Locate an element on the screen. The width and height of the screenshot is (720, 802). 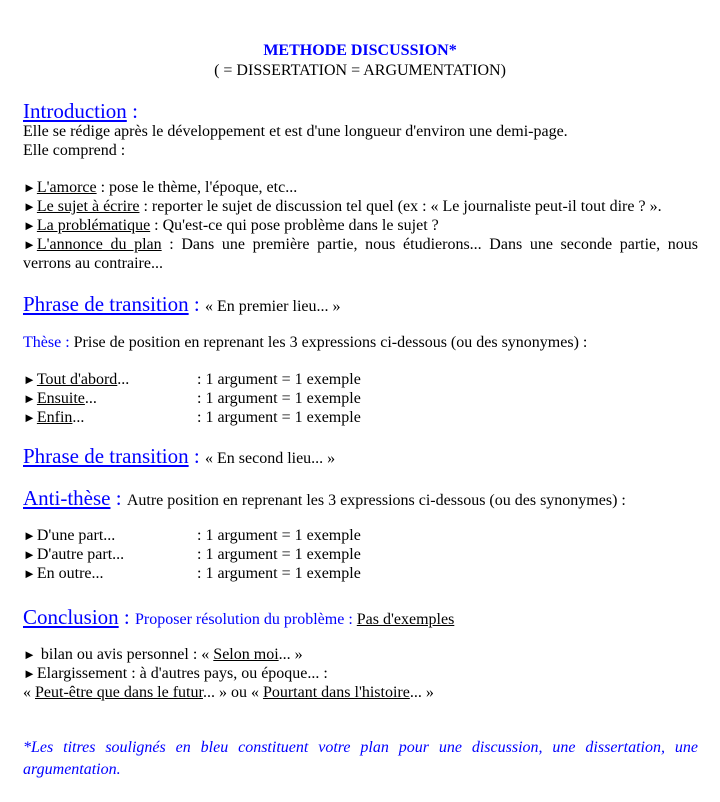
page-title: METHODE DISCUSSION* is located at coordinates (360, 50).